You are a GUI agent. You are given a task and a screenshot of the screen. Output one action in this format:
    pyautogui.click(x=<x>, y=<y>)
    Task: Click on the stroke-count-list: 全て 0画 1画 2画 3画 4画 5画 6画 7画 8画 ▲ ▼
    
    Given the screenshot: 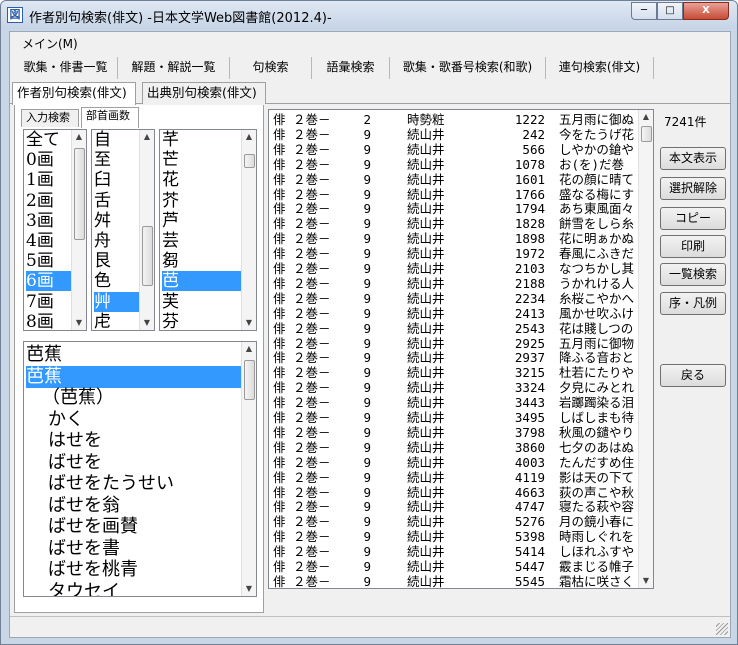 What is the action you would take?
    pyautogui.click(x=55, y=230)
    